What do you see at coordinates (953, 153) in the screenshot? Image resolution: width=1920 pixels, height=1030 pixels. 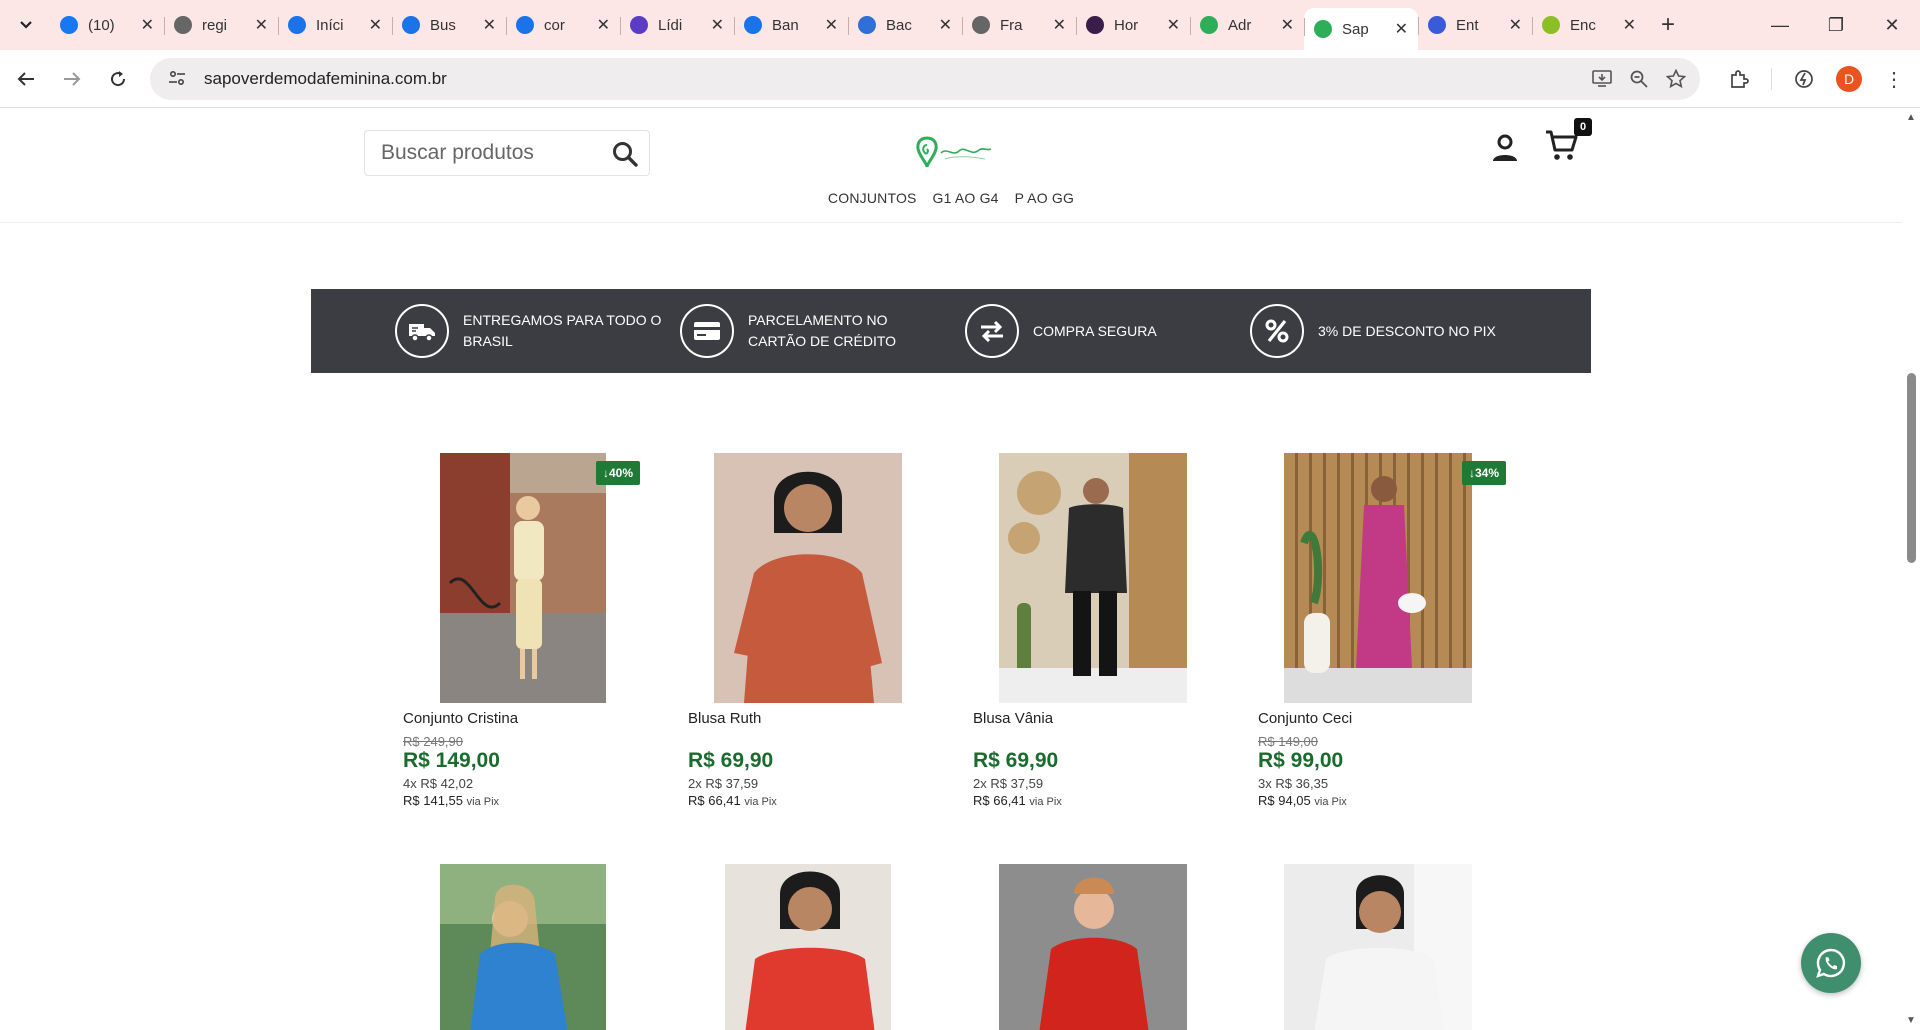 I see `site-logo` at bounding box center [953, 153].